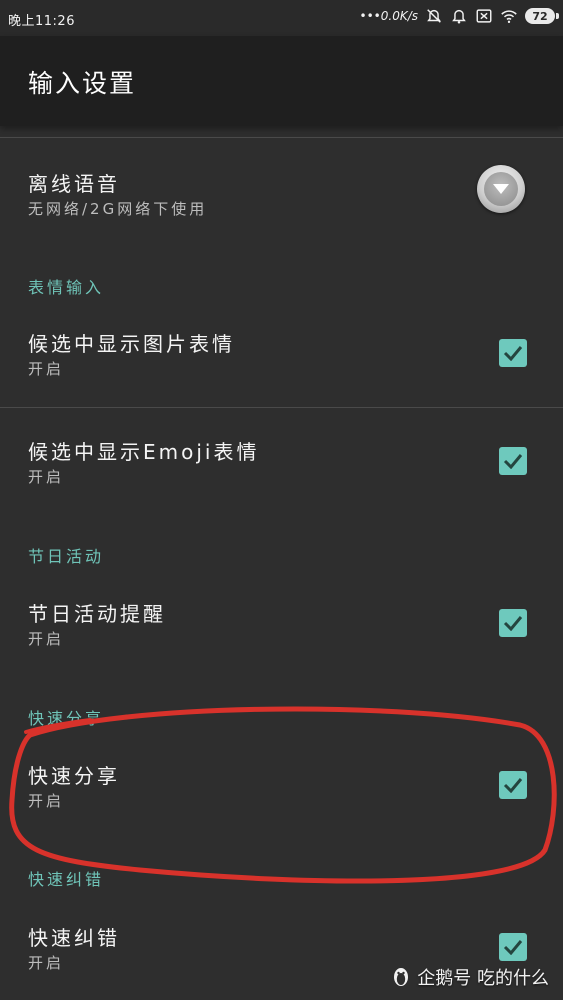 The height and width of the screenshot is (1000, 563). I want to click on close-box-icon, so click(484, 16).